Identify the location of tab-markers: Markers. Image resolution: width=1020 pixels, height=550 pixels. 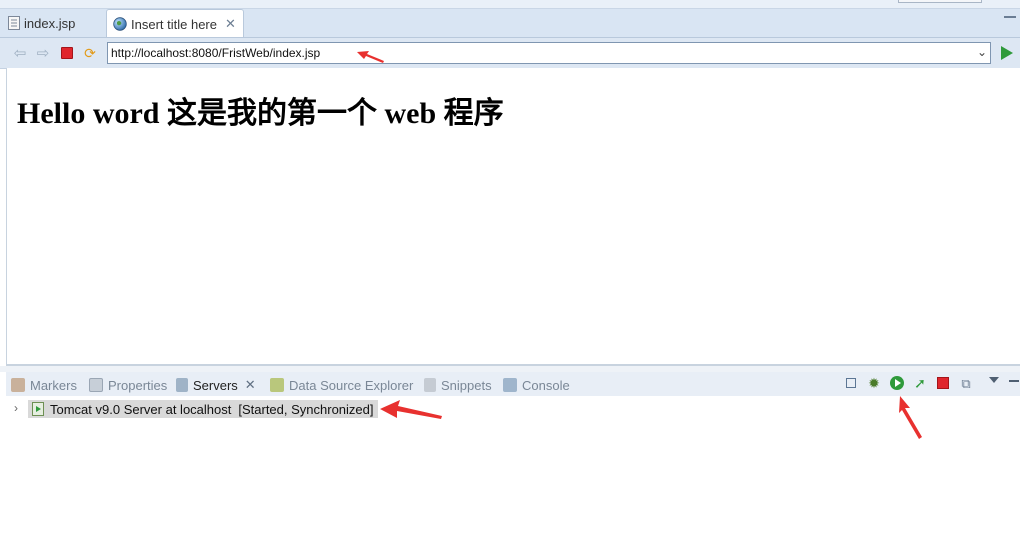
(44, 385).